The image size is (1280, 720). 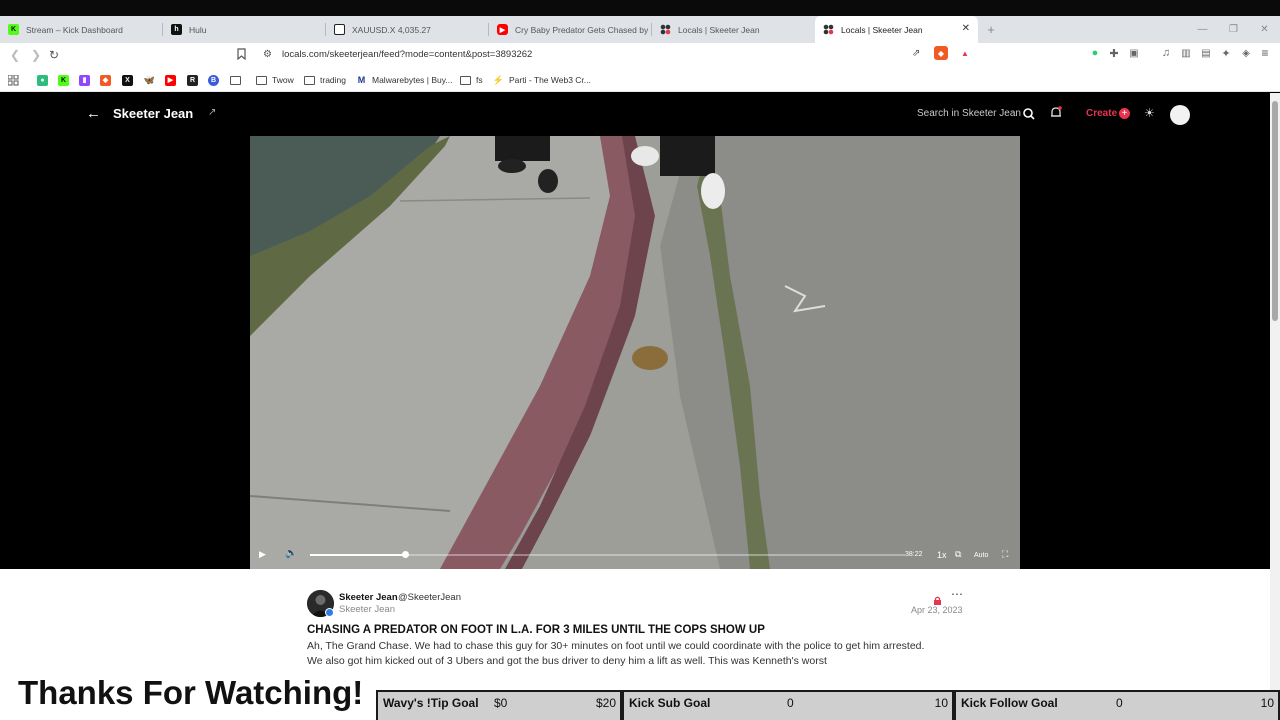 I want to click on maximize-button: ❐, so click(x=1233, y=29).